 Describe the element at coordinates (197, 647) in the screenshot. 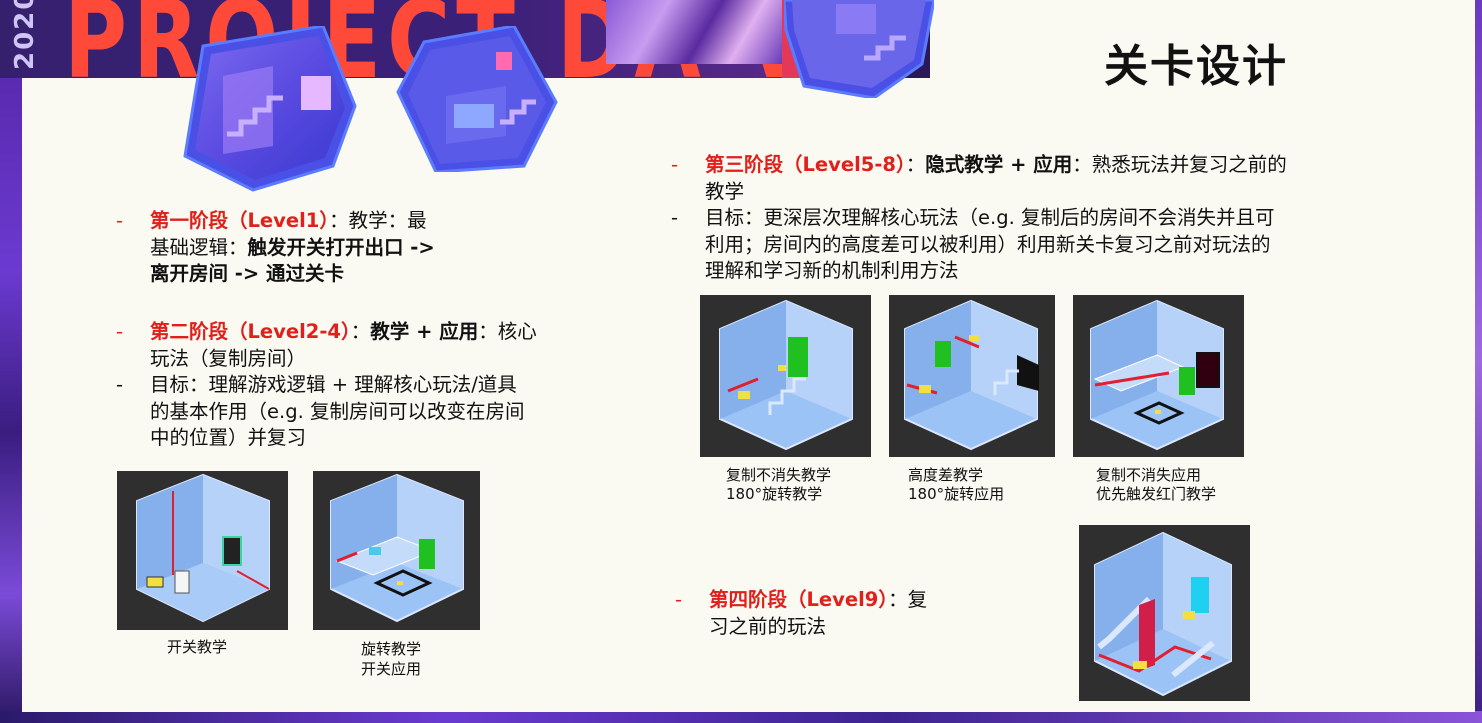

I see `caption-switch-teach: 开关教学` at that location.